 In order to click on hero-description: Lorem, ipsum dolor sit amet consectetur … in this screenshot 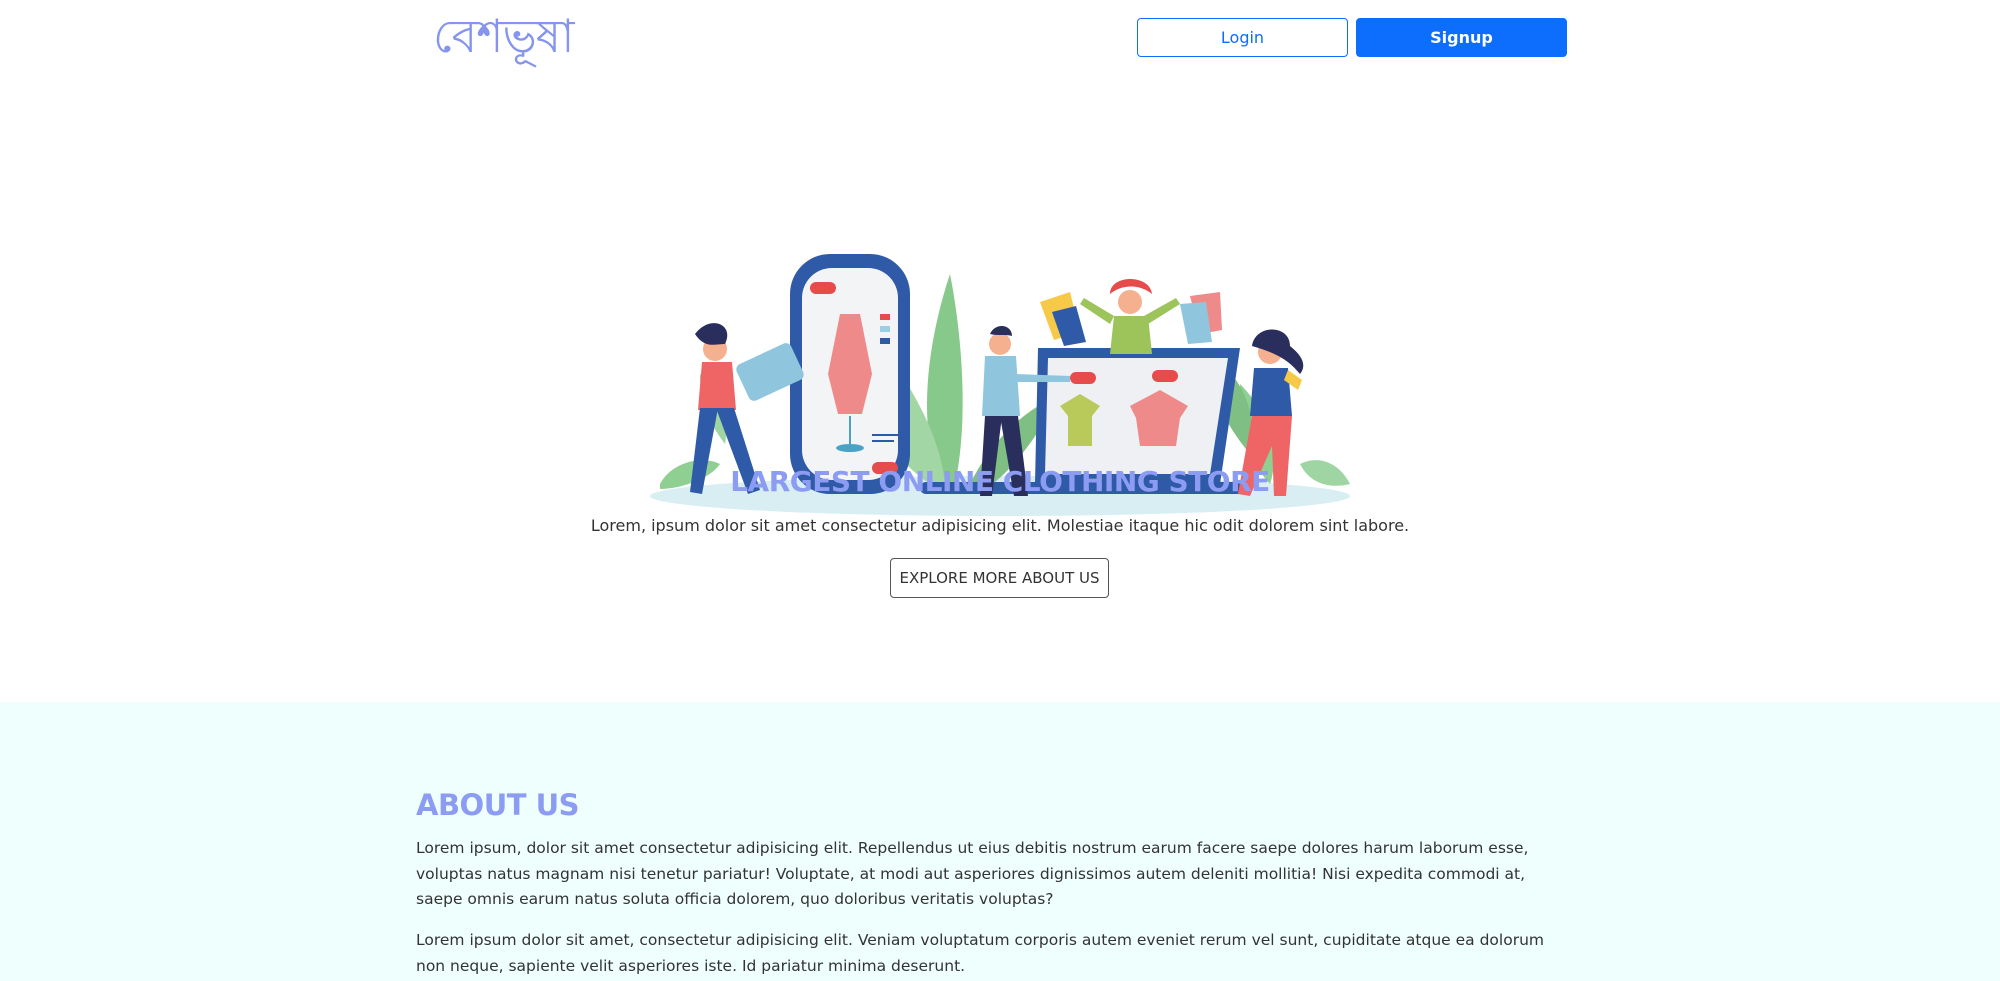, I will do `click(1000, 525)`.